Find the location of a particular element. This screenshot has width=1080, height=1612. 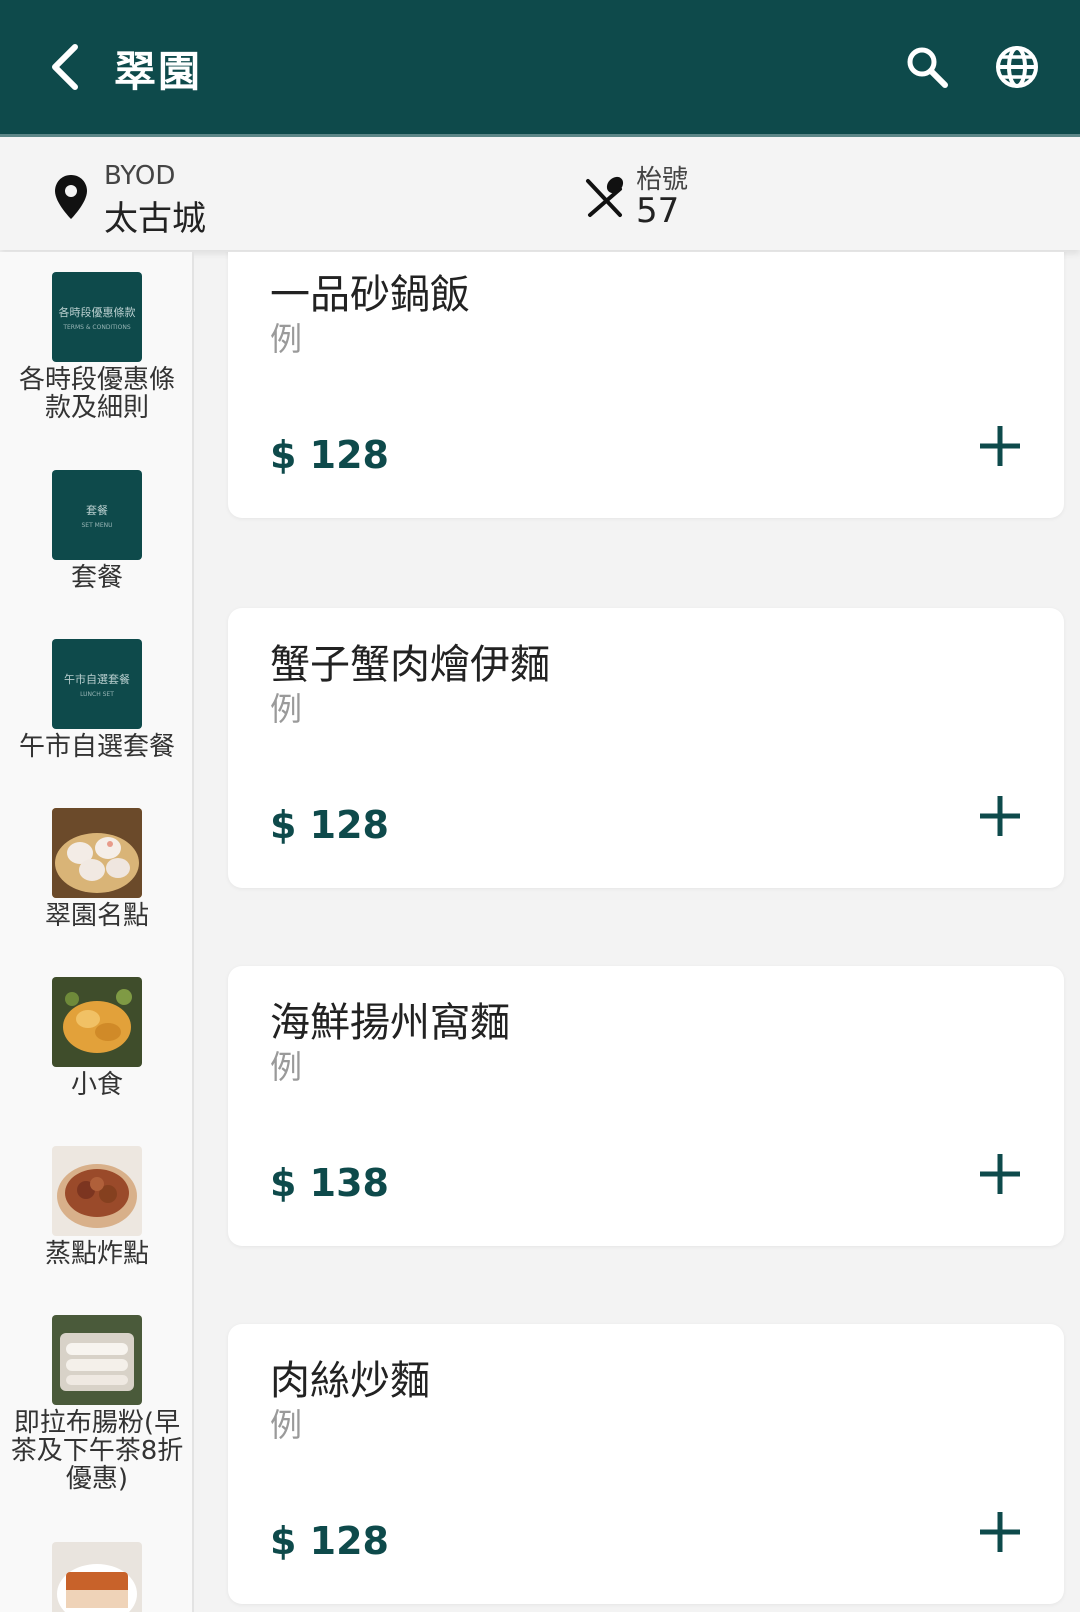

menu-item-card: 一品砂鍋飯 例 $ 128 is located at coordinates (646, 385).